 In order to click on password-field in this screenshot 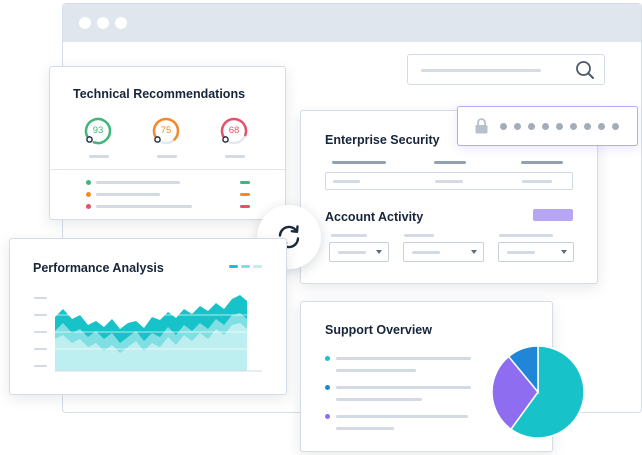, I will do `click(547, 126)`.